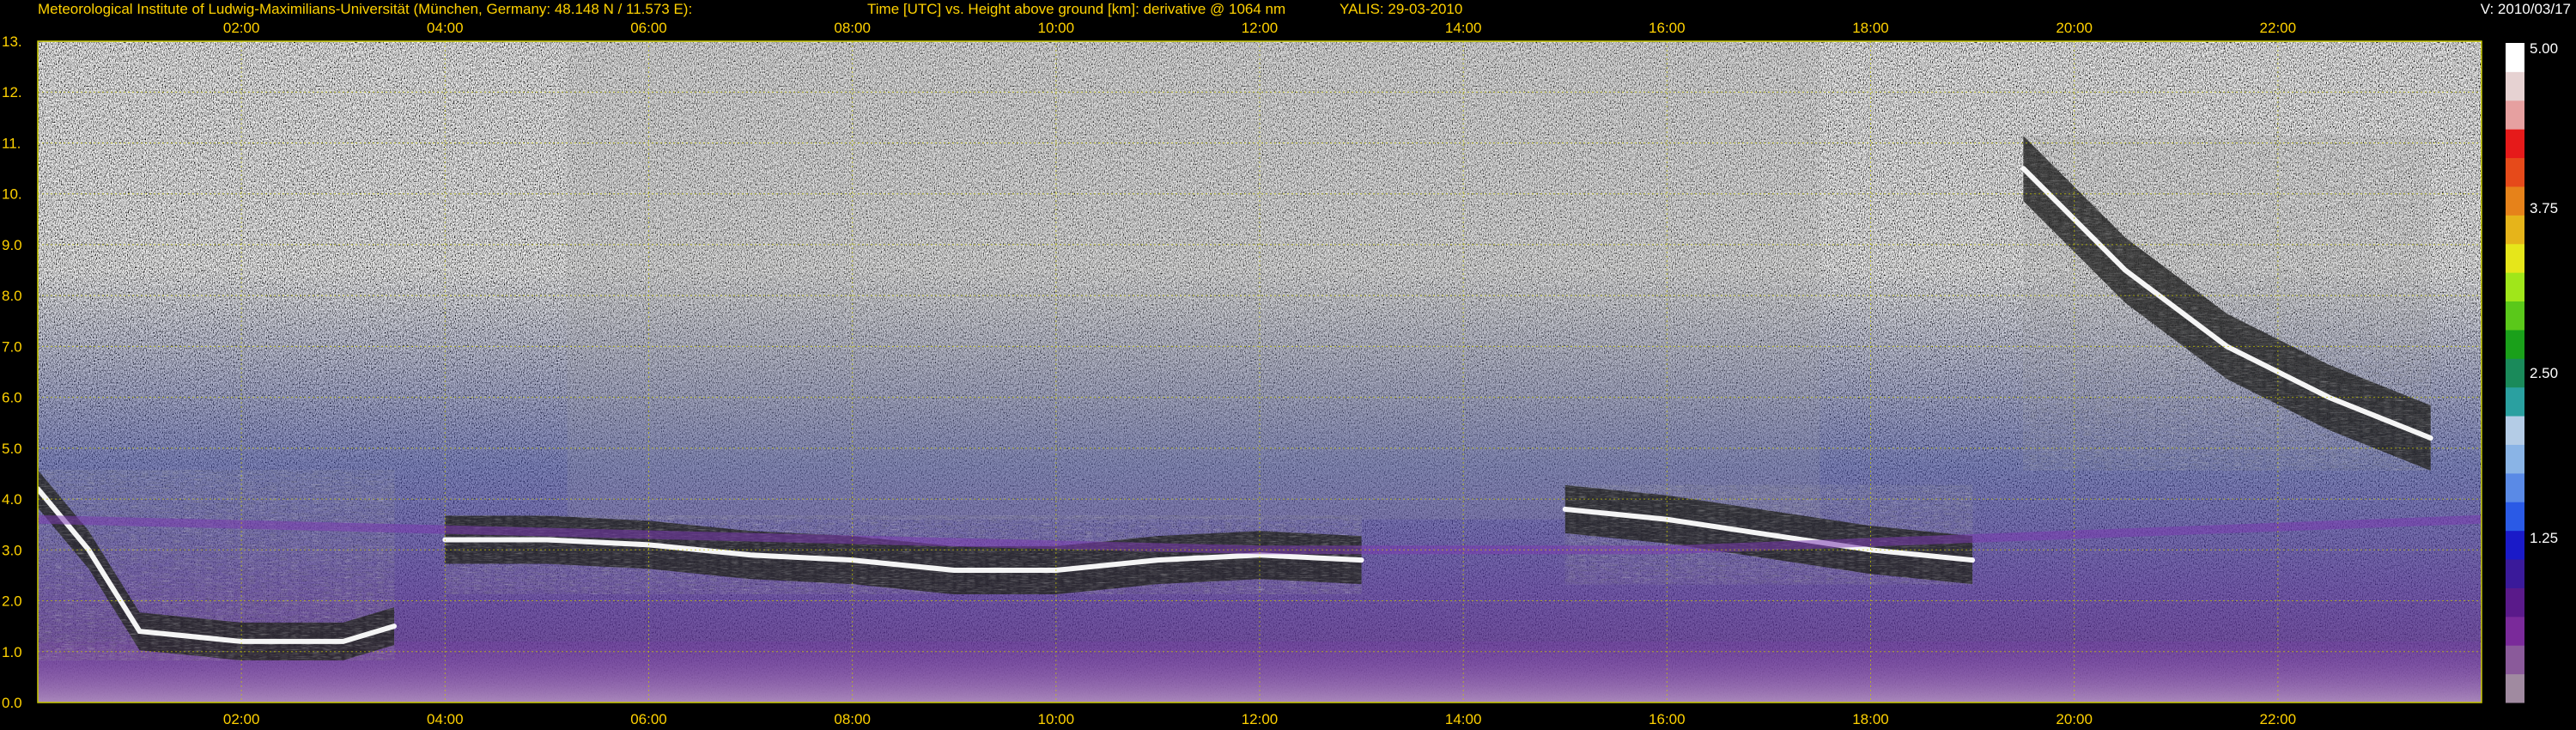 The image size is (2576, 730). What do you see at coordinates (11, 143) in the screenshot?
I see `y-tick-label: 11.` at bounding box center [11, 143].